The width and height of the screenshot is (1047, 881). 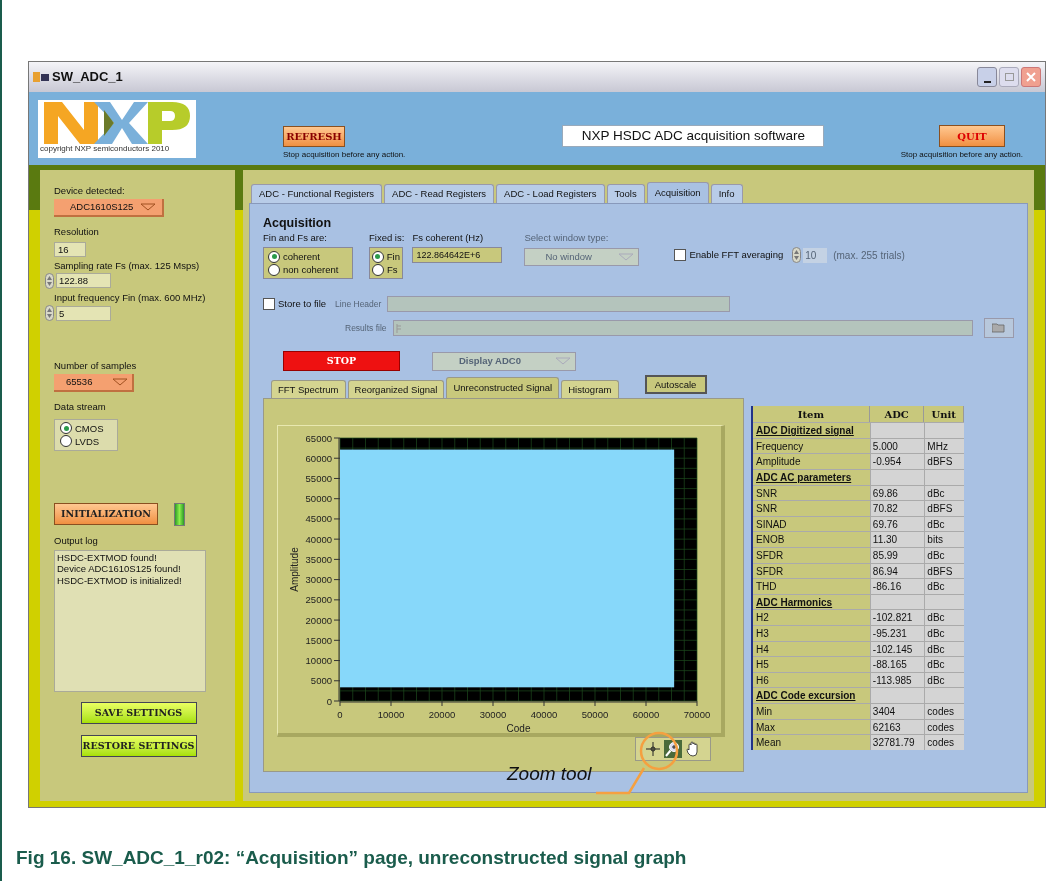 What do you see at coordinates (311, 270) in the screenshot?
I see `radio-label: non coherent` at bounding box center [311, 270].